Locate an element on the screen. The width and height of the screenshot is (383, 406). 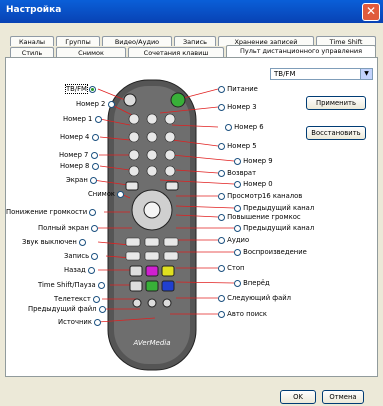
radio-return: Возврат is located at coordinates (237, 173).